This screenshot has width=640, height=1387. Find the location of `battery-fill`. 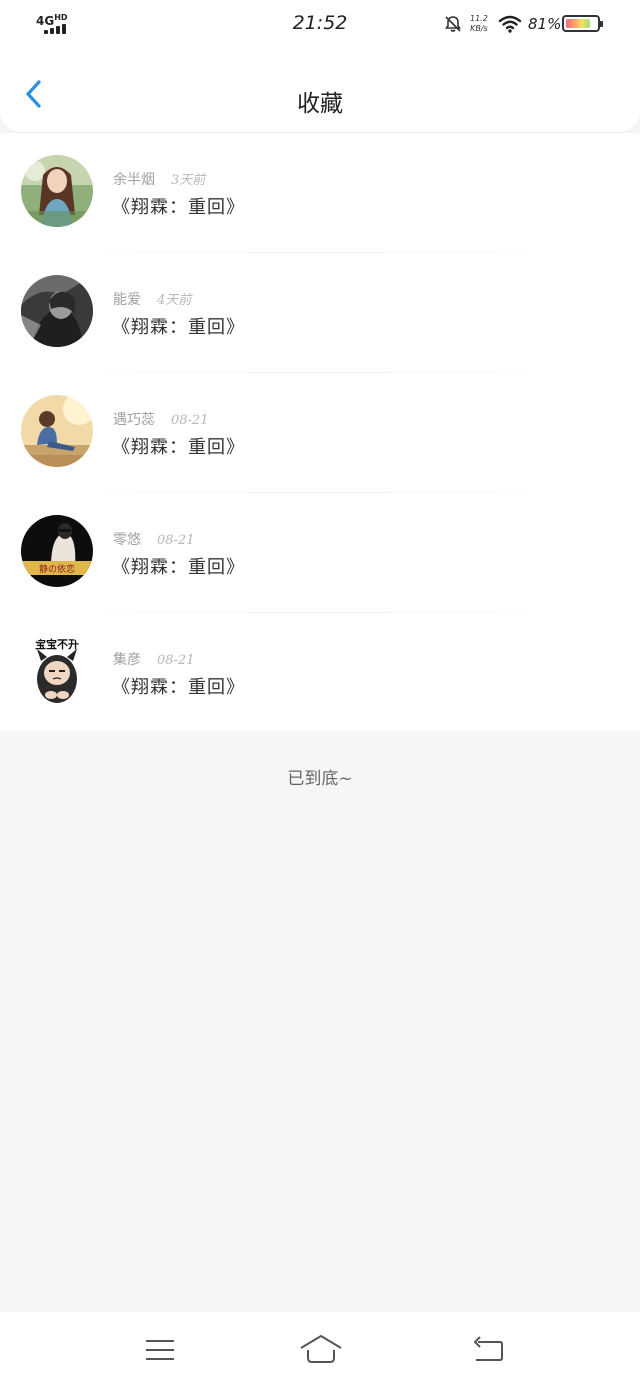

battery-fill is located at coordinates (578, 23).